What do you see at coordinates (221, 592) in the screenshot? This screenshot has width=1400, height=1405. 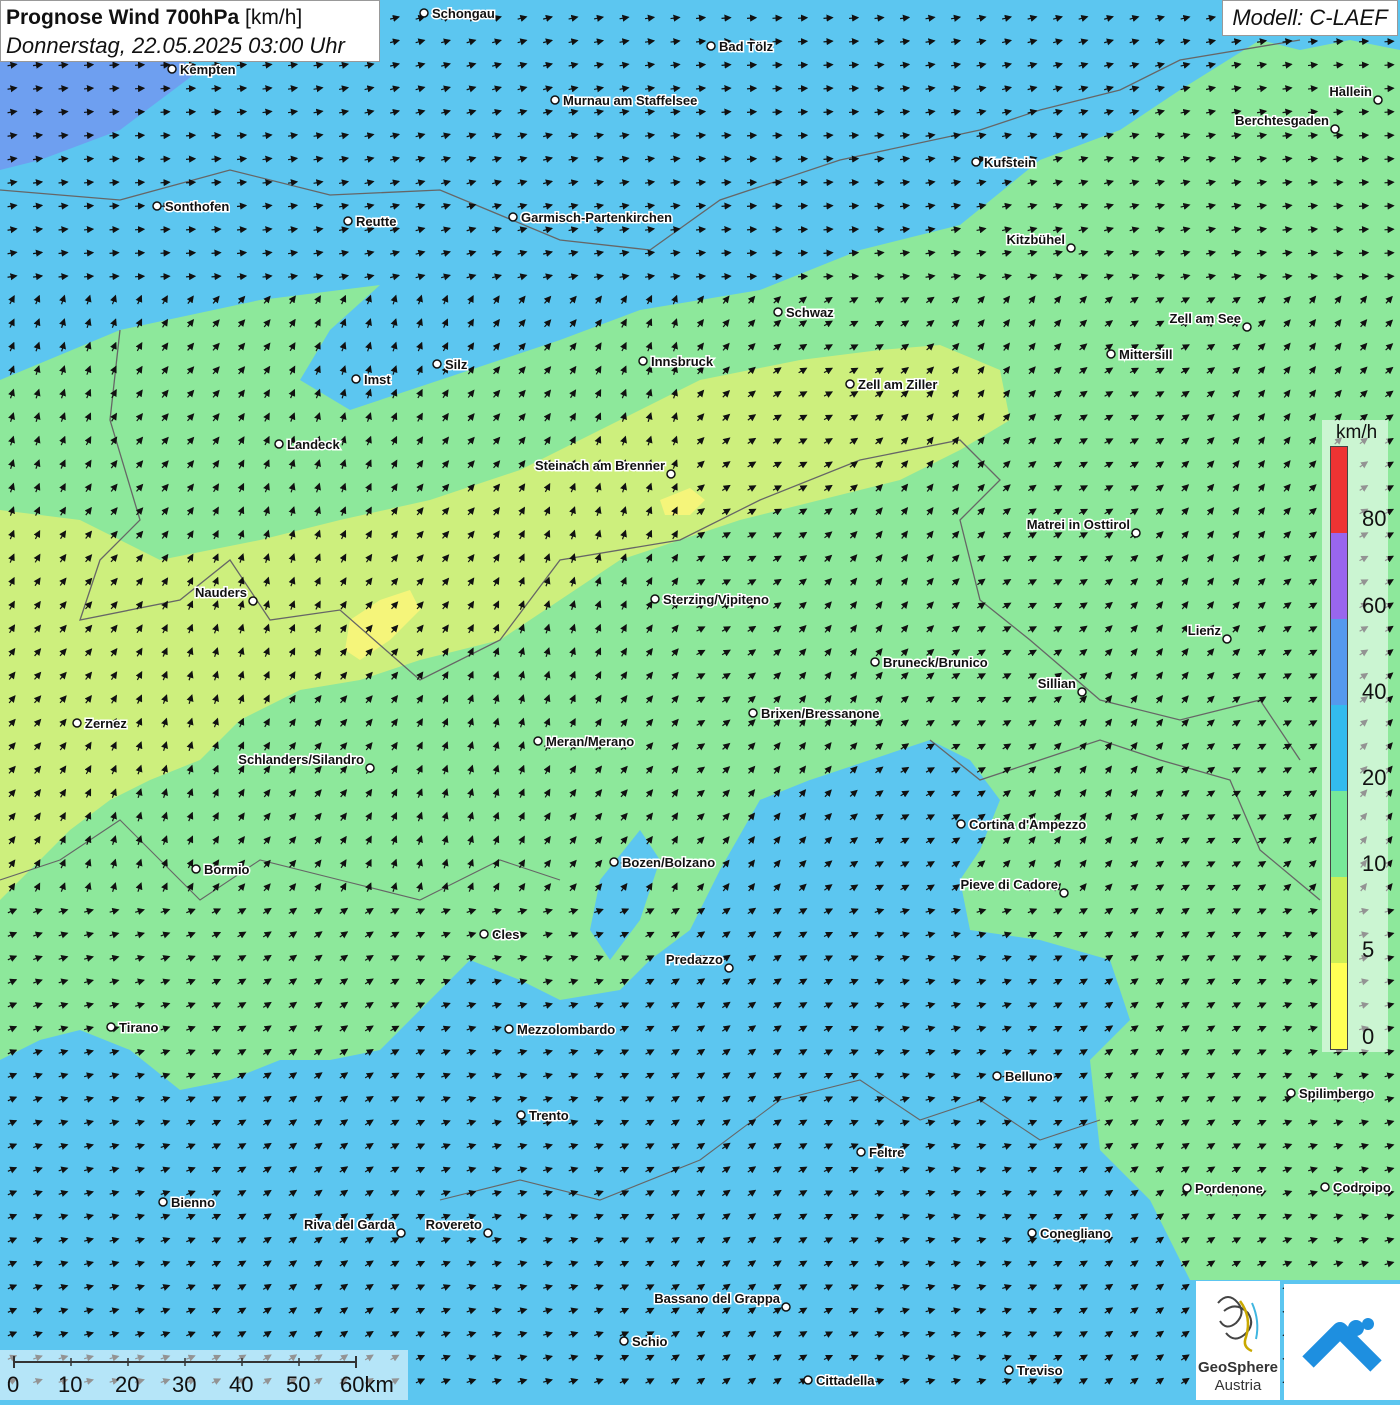 I see `city-label: Nauders` at bounding box center [221, 592].